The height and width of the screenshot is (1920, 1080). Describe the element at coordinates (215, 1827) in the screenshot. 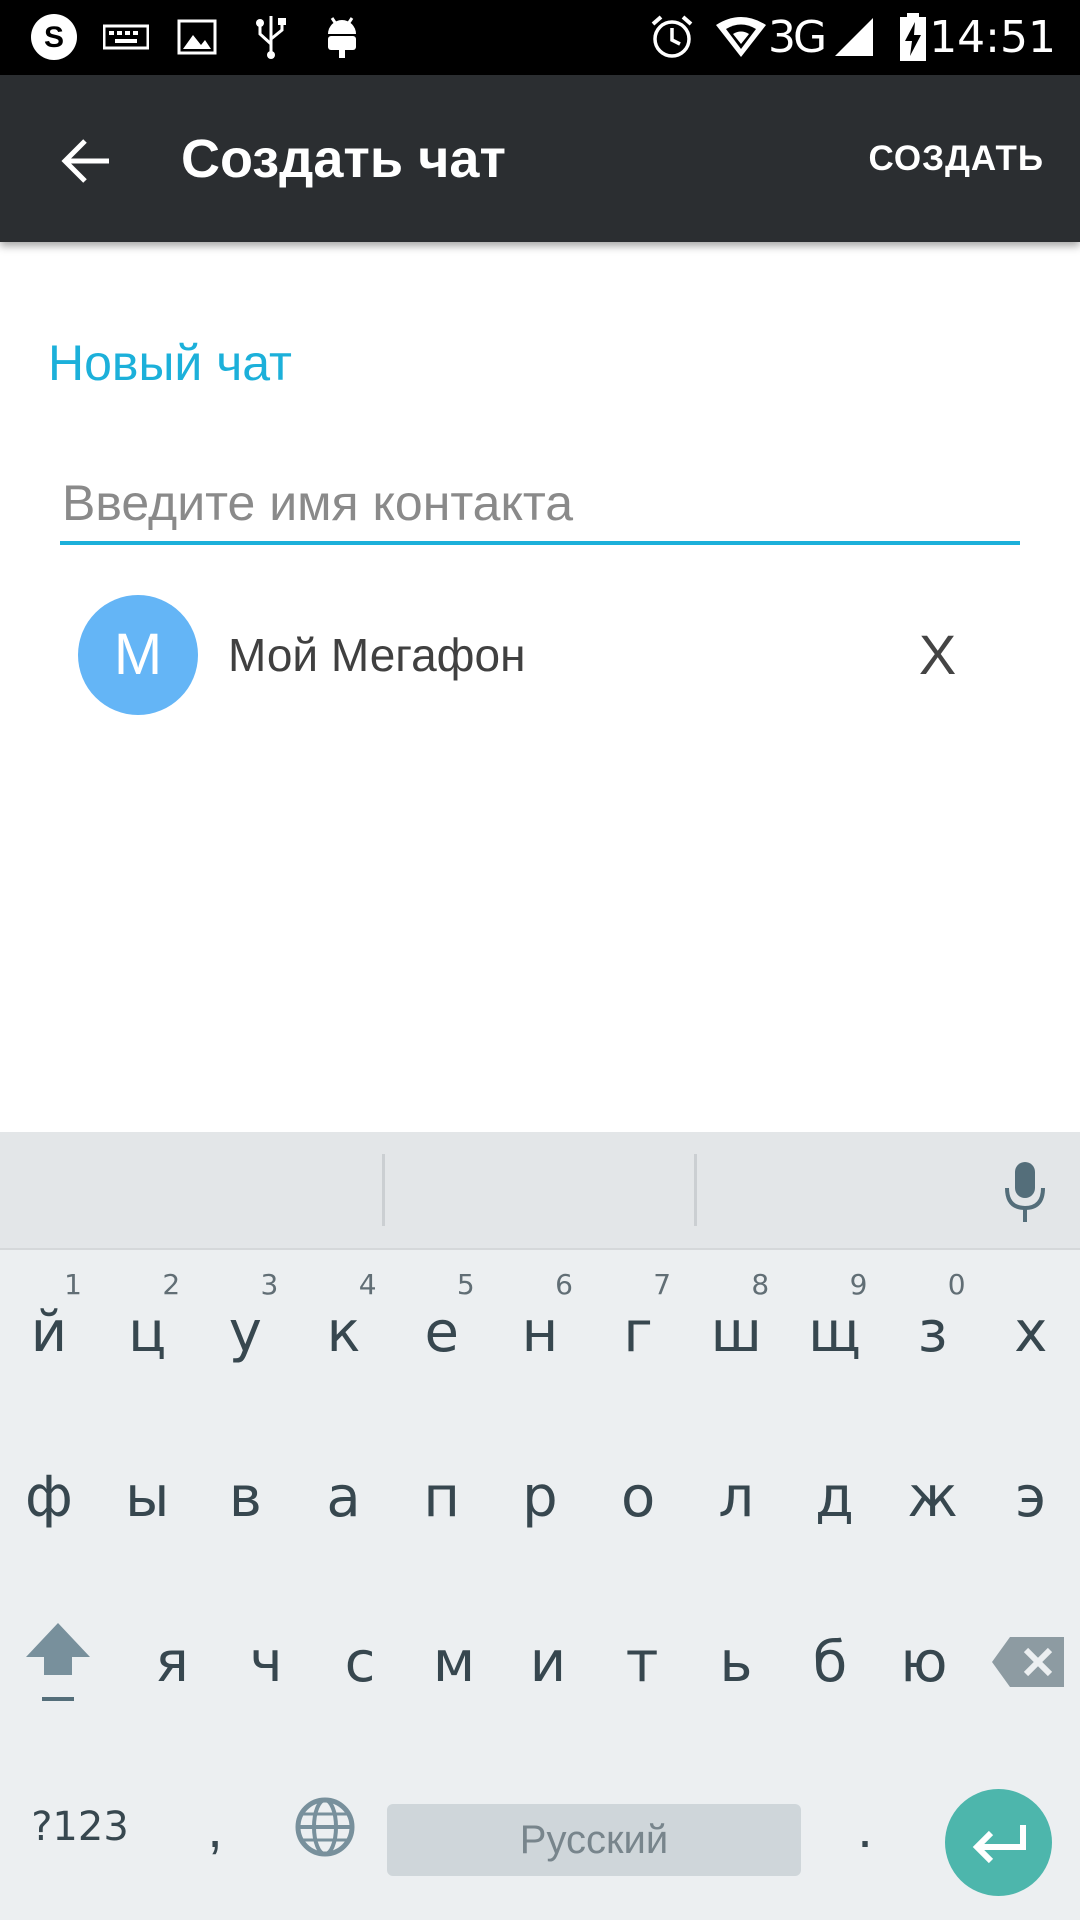

I see `comma-key: ,` at that location.